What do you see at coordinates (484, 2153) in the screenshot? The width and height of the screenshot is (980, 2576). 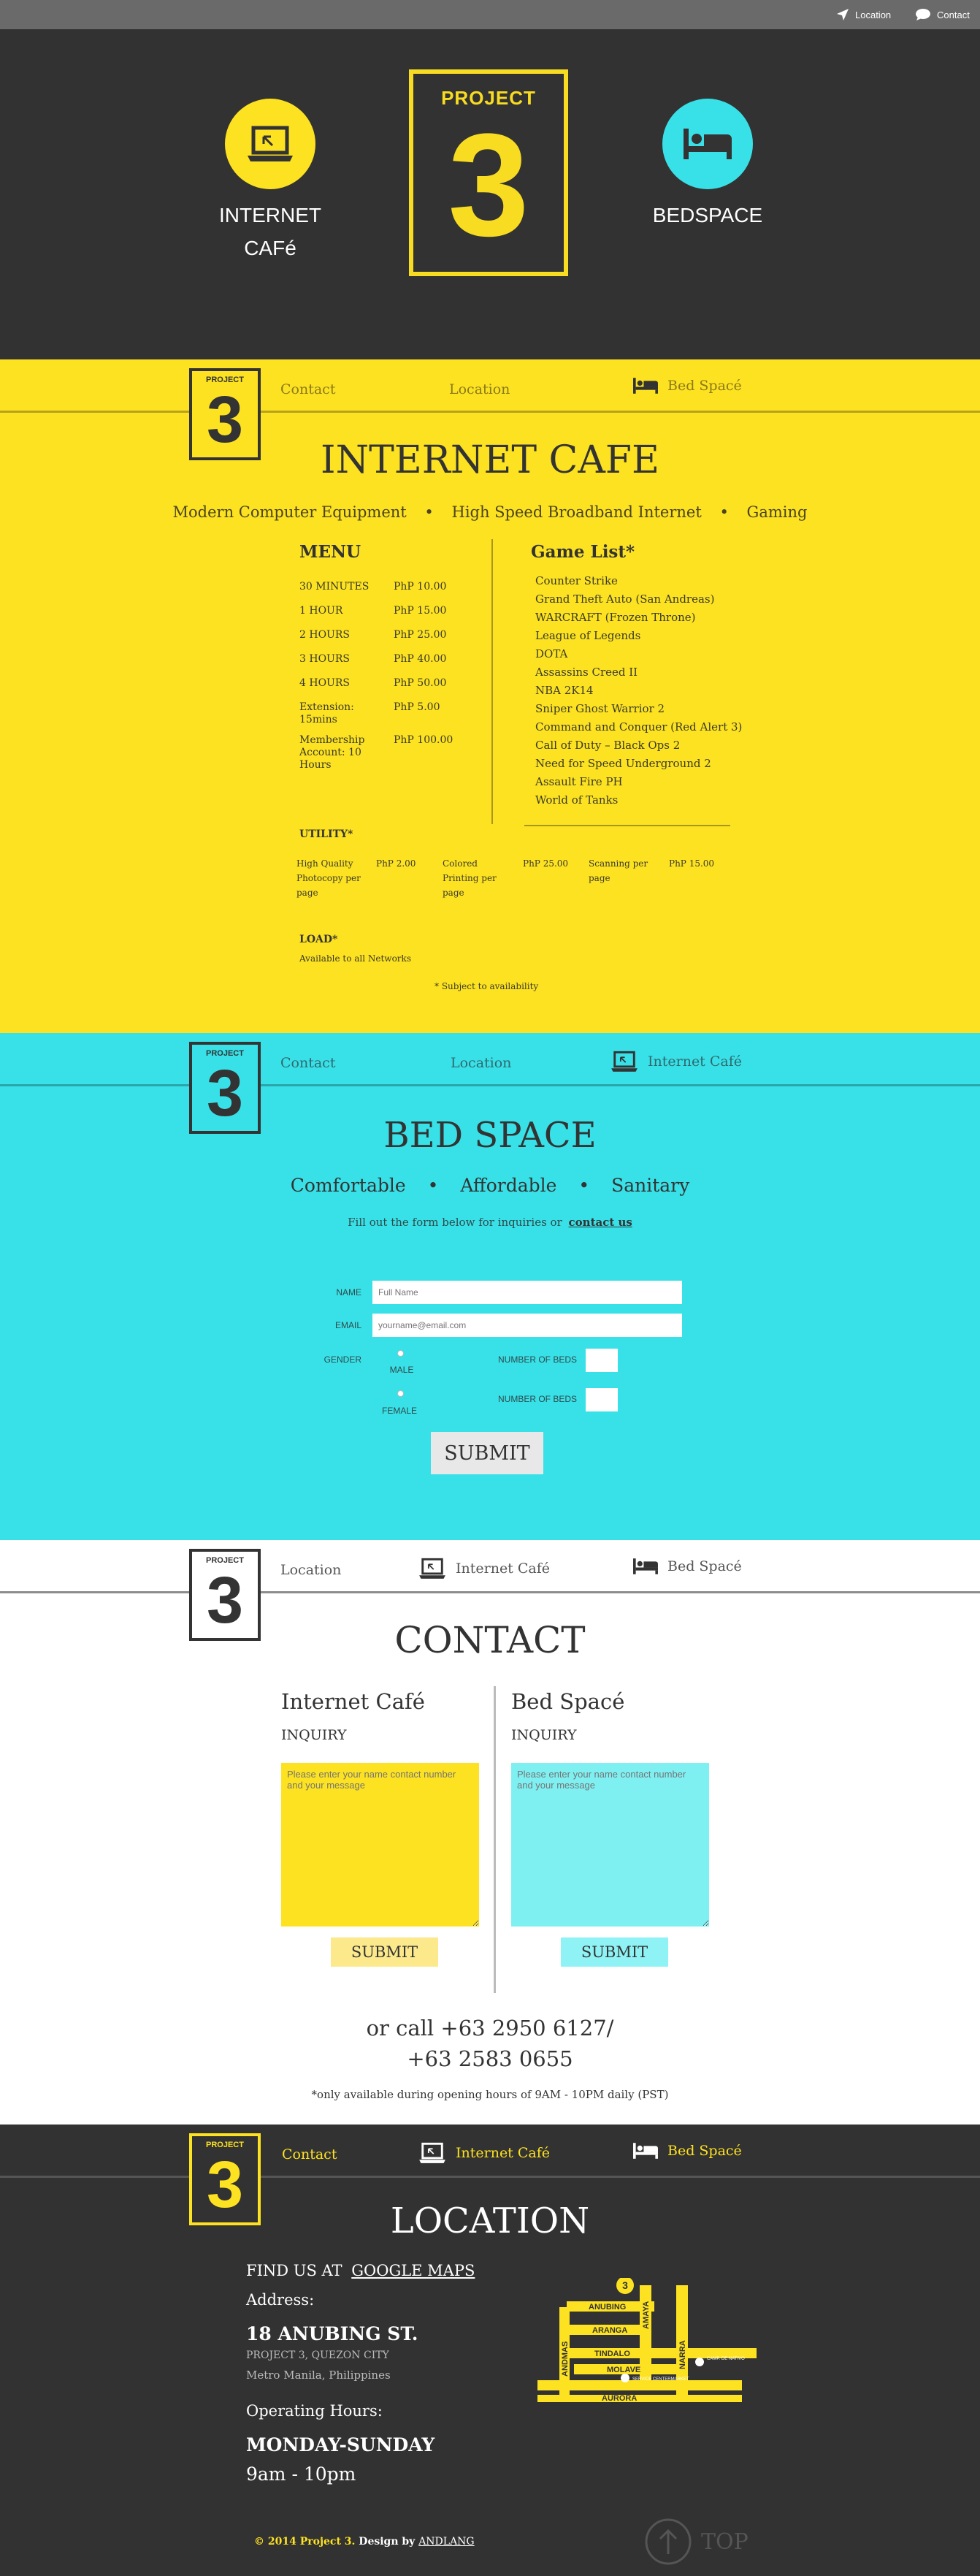 I see `loc-nav-internet: Internet Café` at bounding box center [484, 2153].